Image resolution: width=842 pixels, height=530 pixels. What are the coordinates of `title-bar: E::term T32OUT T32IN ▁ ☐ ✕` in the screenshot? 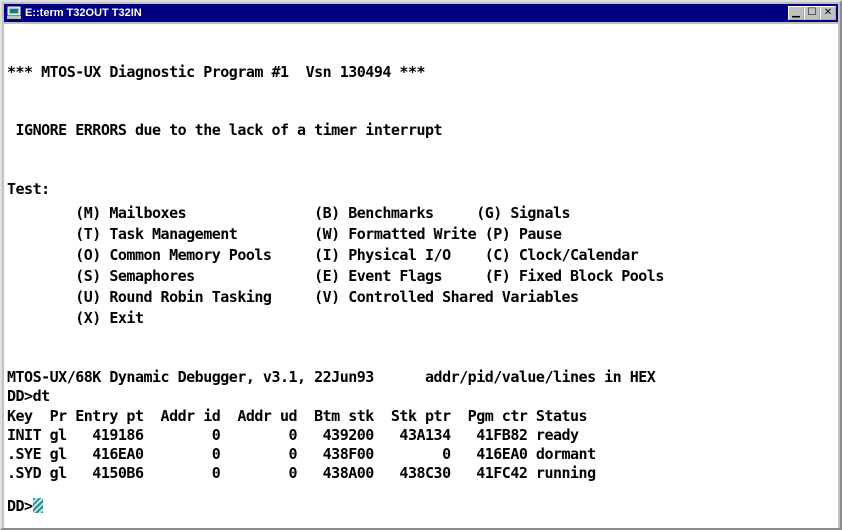 It's located at (421, 13).